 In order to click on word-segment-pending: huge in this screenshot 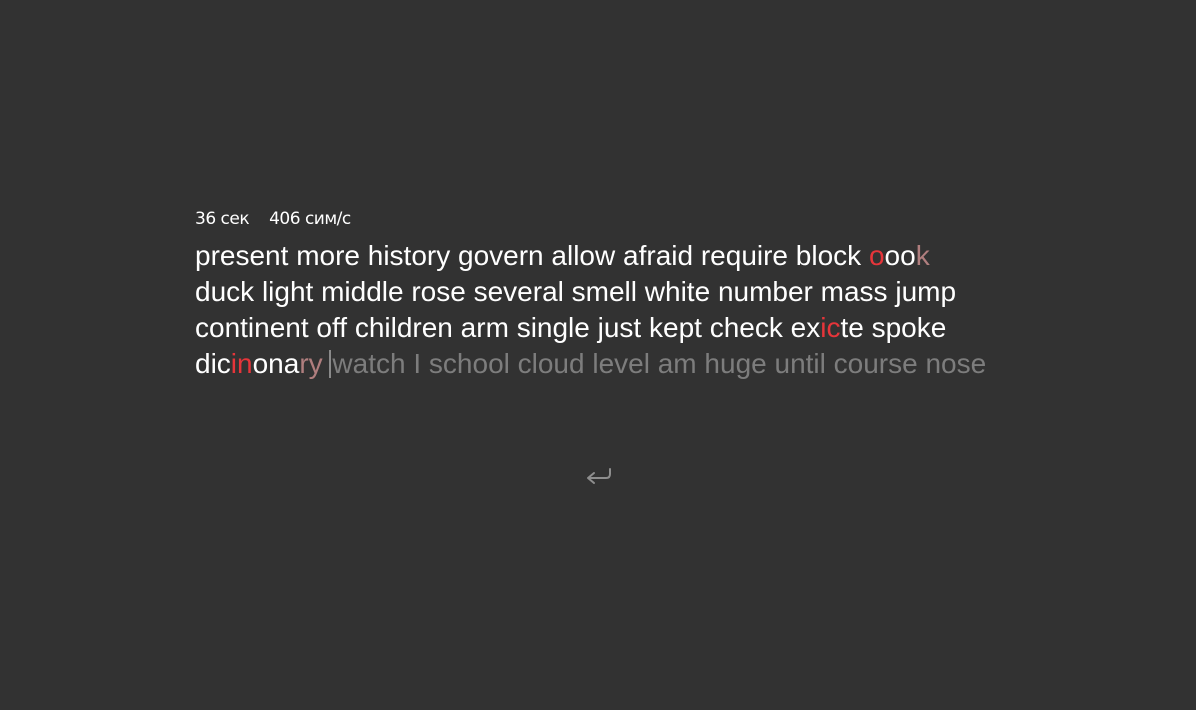, I will do `click(735, 363)`.